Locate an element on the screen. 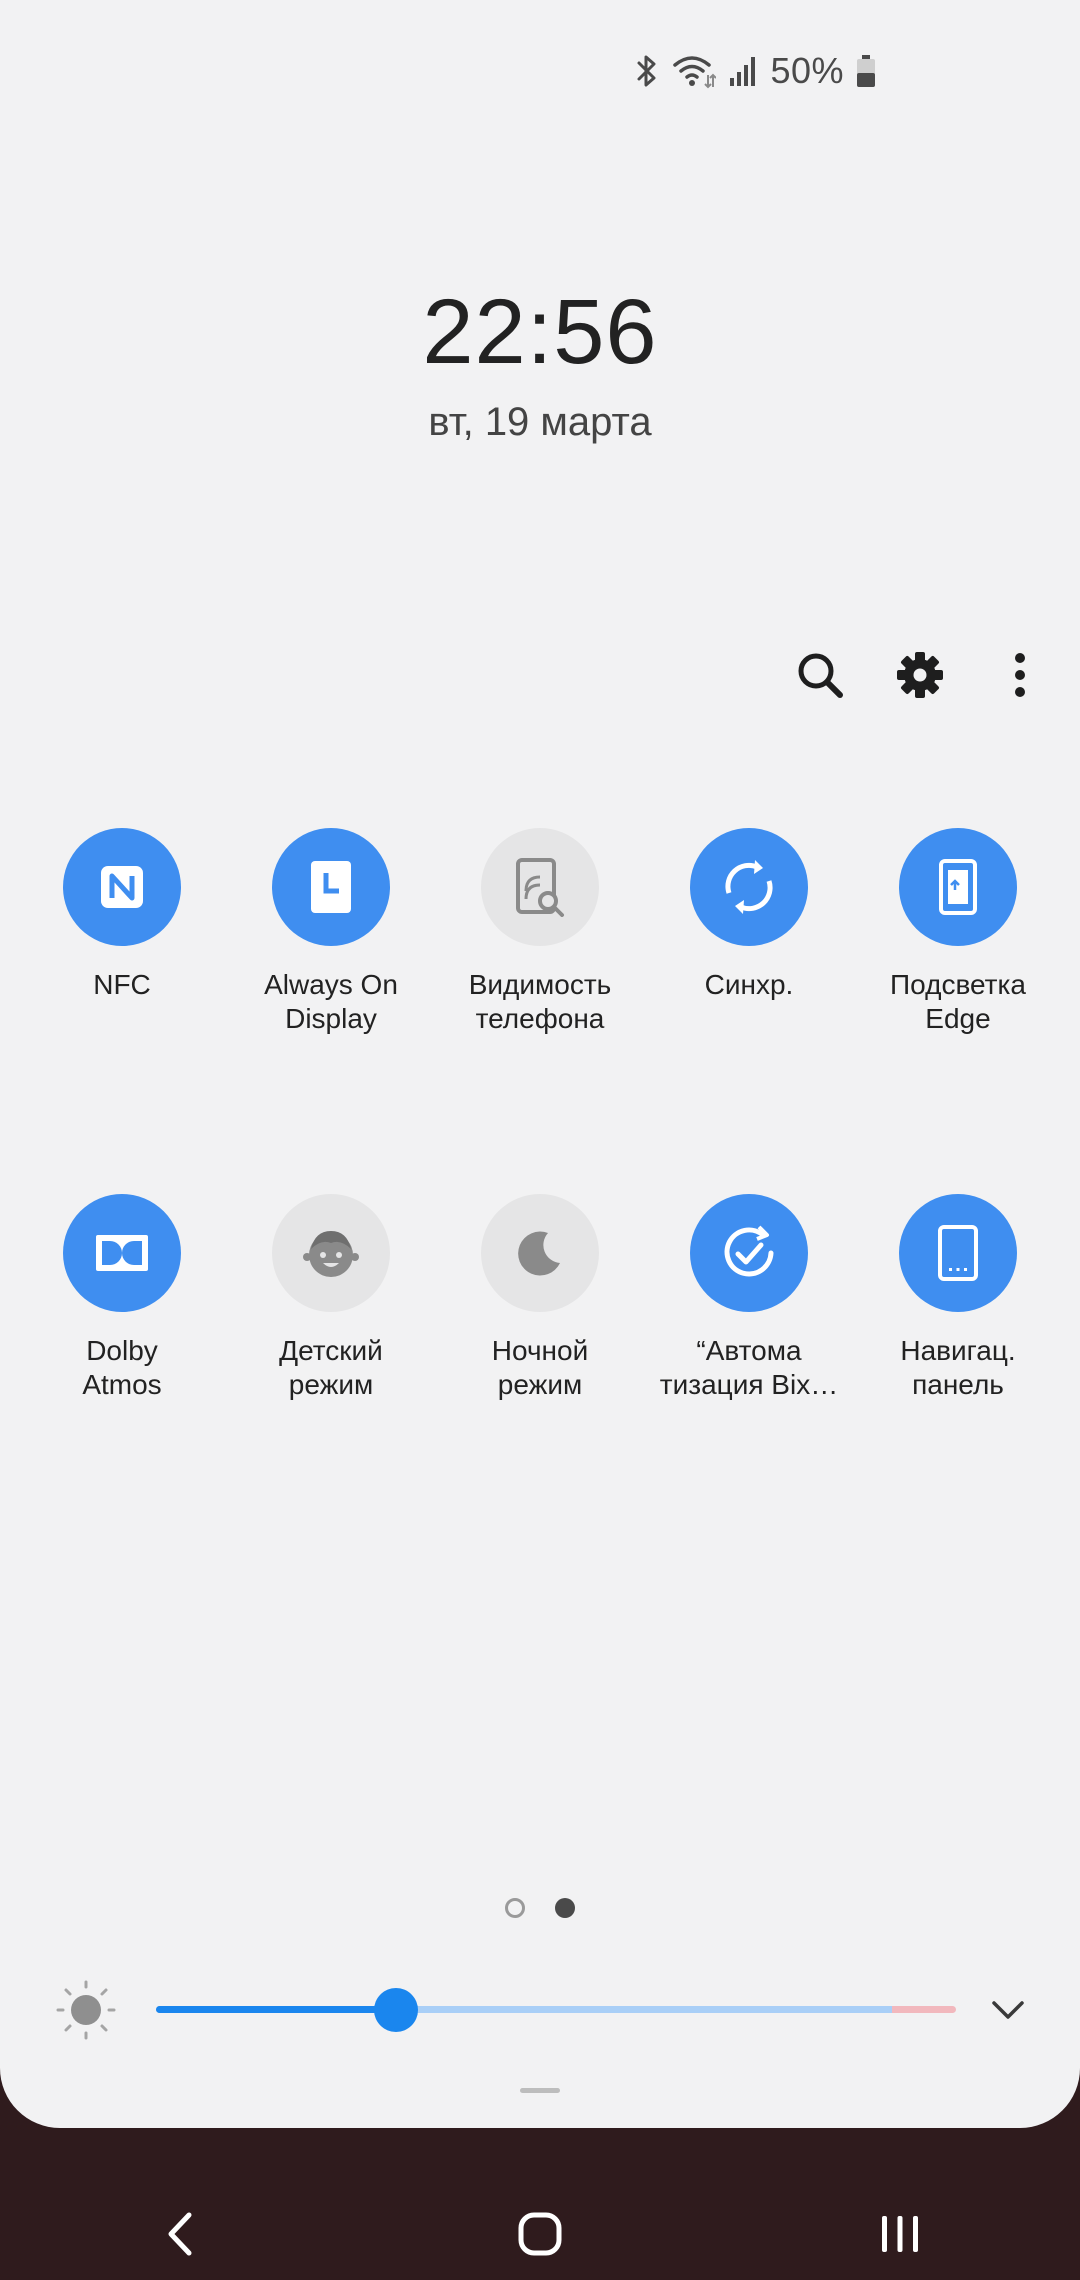  wifi-icon is located at coordinates (694, 71).